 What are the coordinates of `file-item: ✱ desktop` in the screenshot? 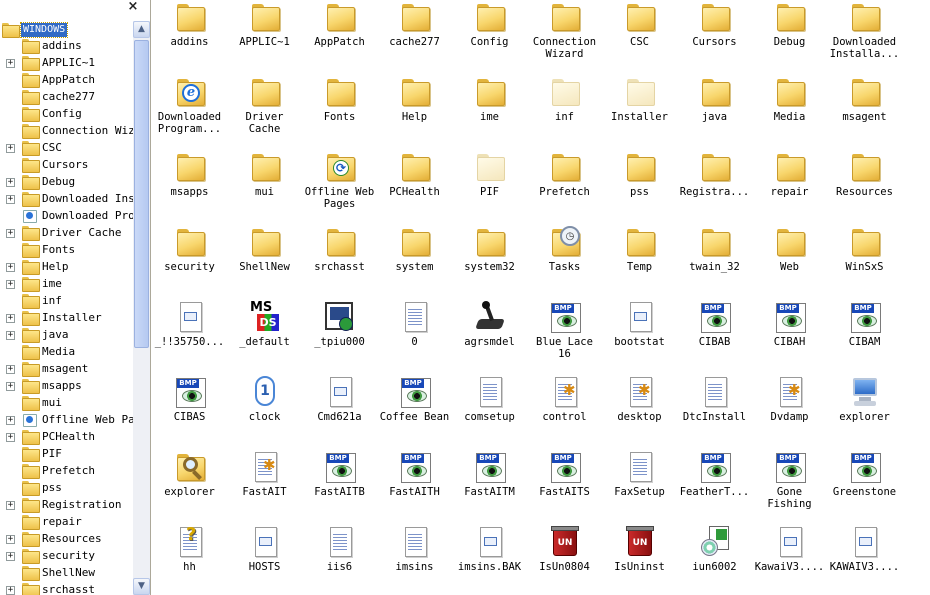 It's located at (639, 412).